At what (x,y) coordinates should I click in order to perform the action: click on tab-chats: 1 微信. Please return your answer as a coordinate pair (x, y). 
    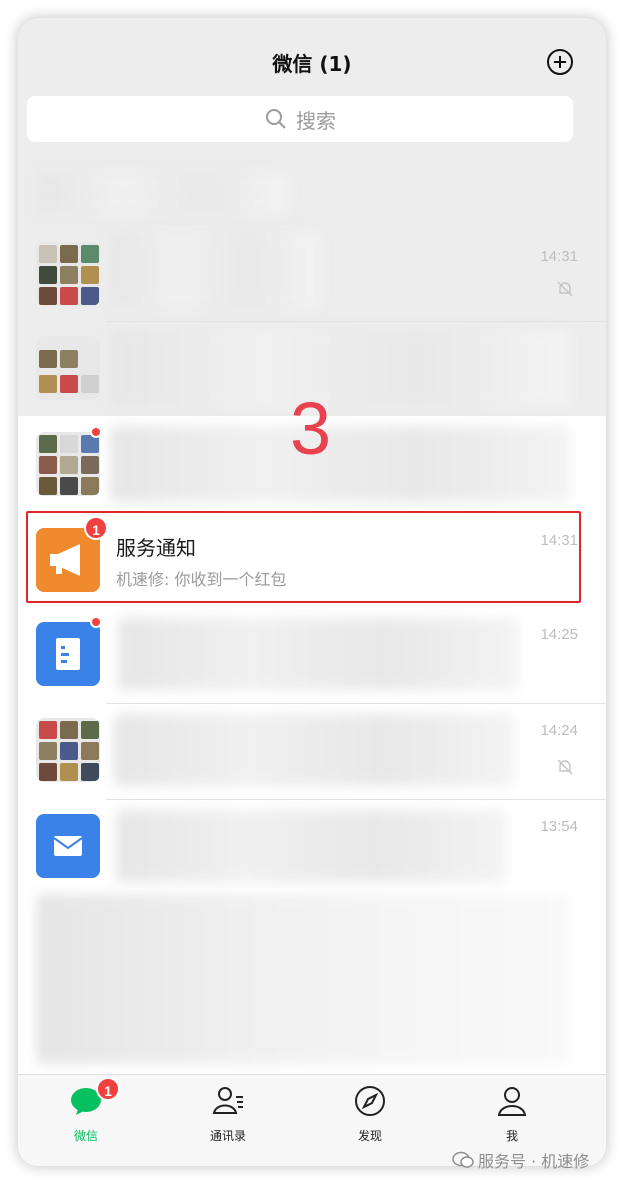
    Looking at the image, I should click on (86, 1110).